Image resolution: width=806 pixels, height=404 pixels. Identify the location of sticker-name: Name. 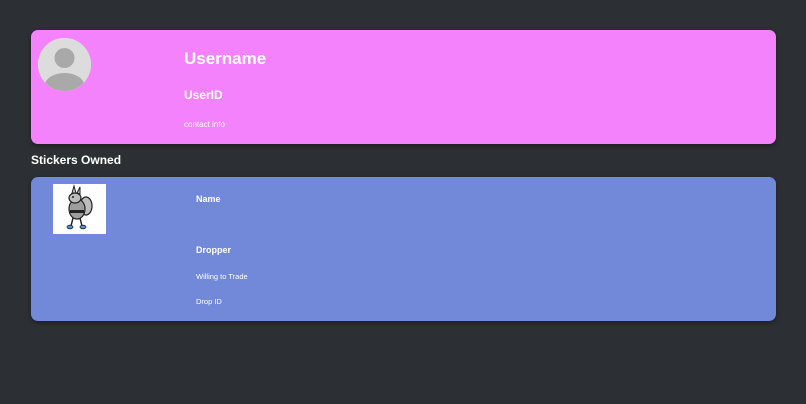
(208, 199).